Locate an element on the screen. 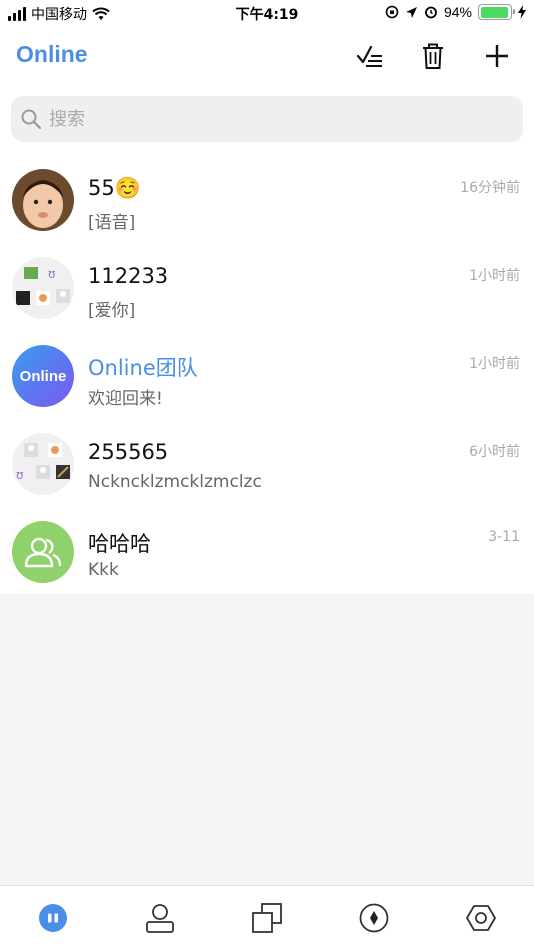 Image resolution: width=534 pixels, height=950 pixels. tab-chats is located at coordinates (53, 918).